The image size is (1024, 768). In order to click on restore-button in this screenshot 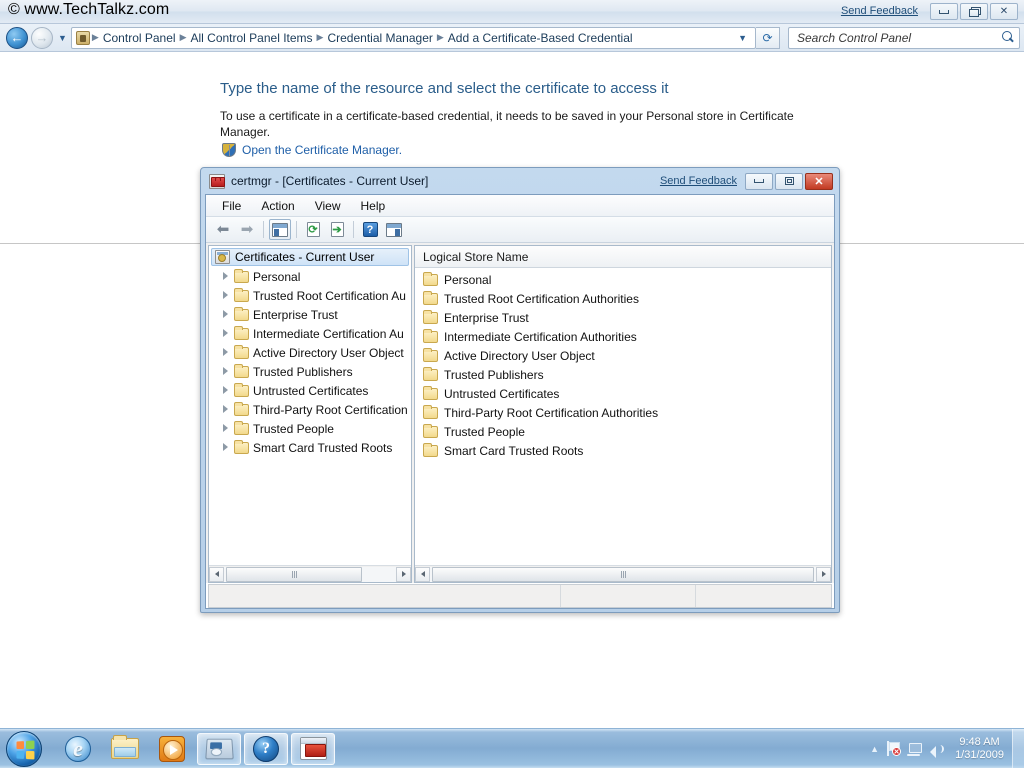, I will do `click(974, 11)`.